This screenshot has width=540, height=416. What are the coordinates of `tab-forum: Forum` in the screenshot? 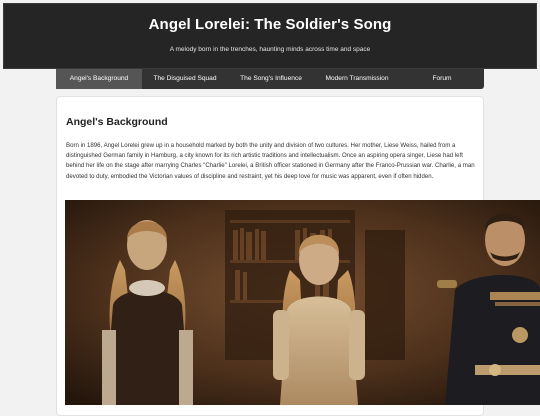 It's located at (442, 79).